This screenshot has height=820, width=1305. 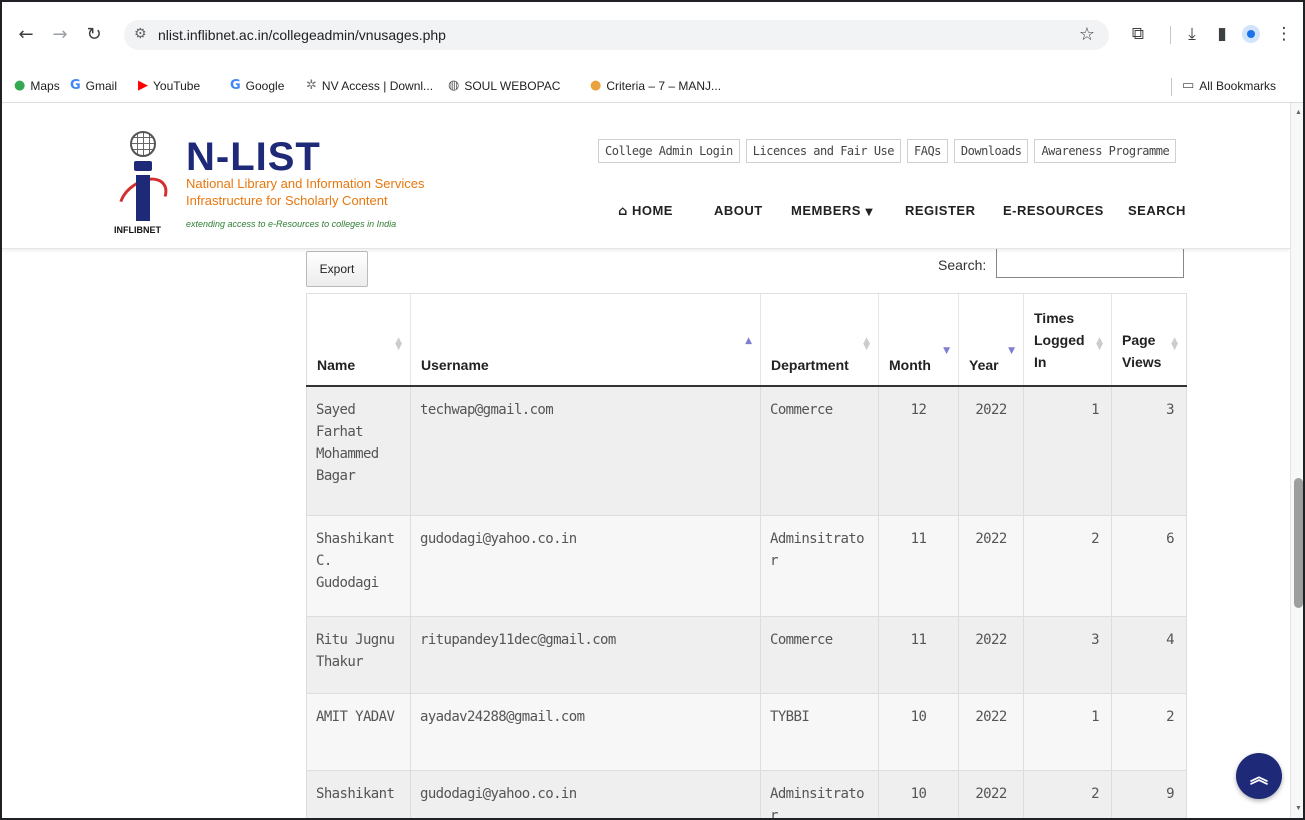 I want to click on nav-register: REGISTER, so click(x=940, y=210).